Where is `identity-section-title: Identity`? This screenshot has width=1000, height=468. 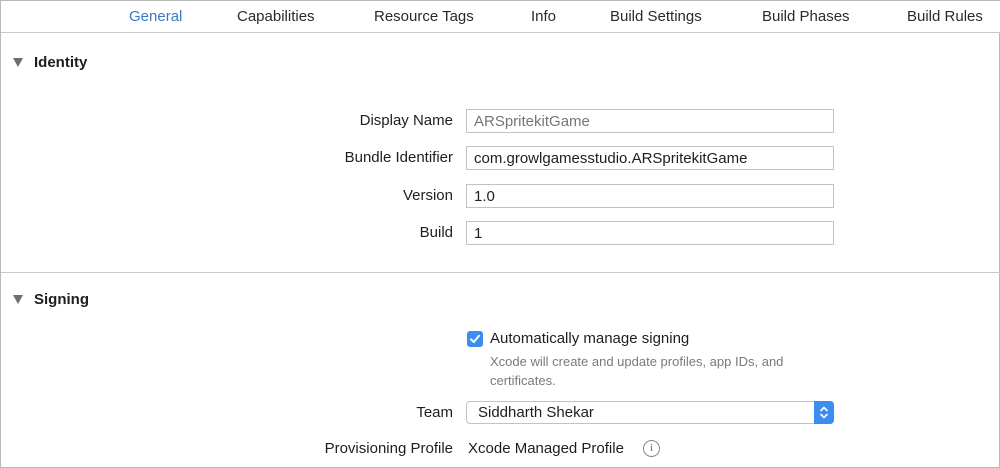 identity-section-title: Identity is located at coordinates (61, 62).